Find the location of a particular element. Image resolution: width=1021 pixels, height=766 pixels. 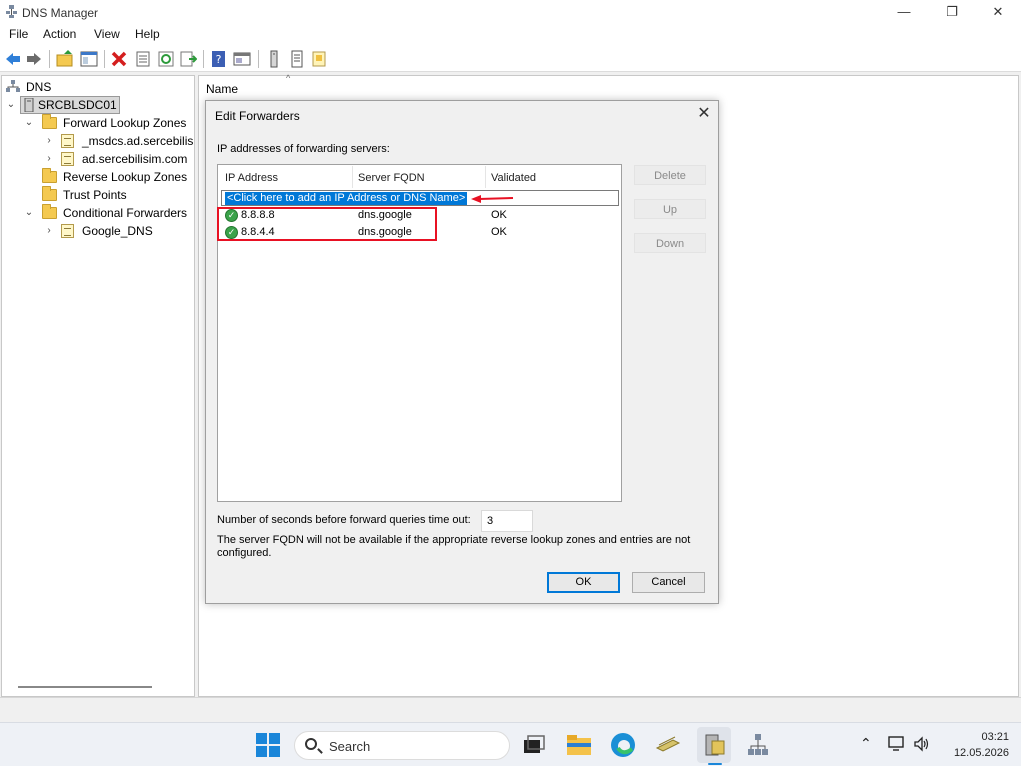

menu-view: View is located at coordinates (107, 34).